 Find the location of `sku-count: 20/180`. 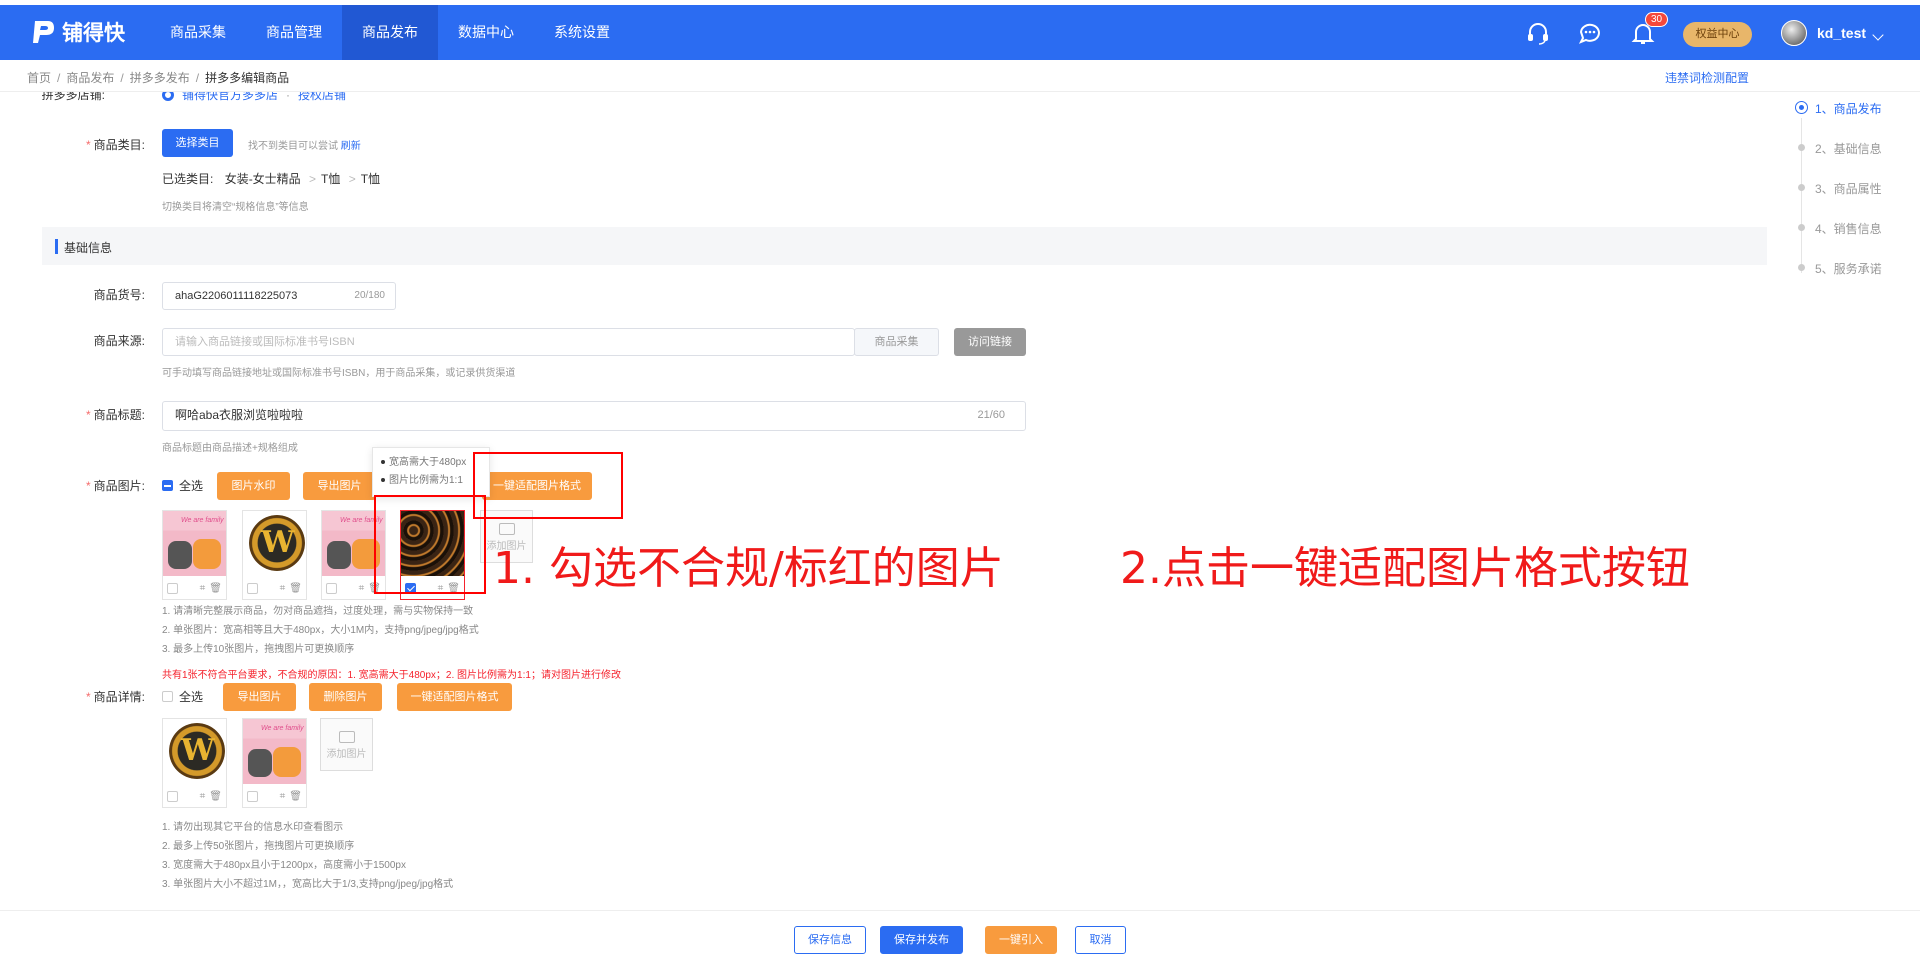

sku-count: 20/180 is located at coordinates (369, 295).